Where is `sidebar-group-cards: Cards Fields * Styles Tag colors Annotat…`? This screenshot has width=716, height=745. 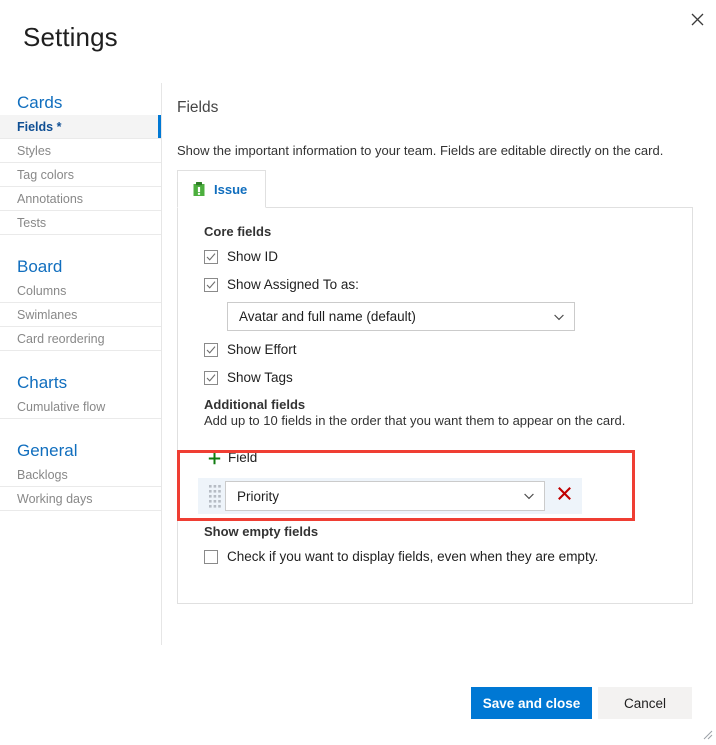 sidebar-group-cards: Cards Fields * Styles Tag colors Annotat… is located at coordinates (80, 159).